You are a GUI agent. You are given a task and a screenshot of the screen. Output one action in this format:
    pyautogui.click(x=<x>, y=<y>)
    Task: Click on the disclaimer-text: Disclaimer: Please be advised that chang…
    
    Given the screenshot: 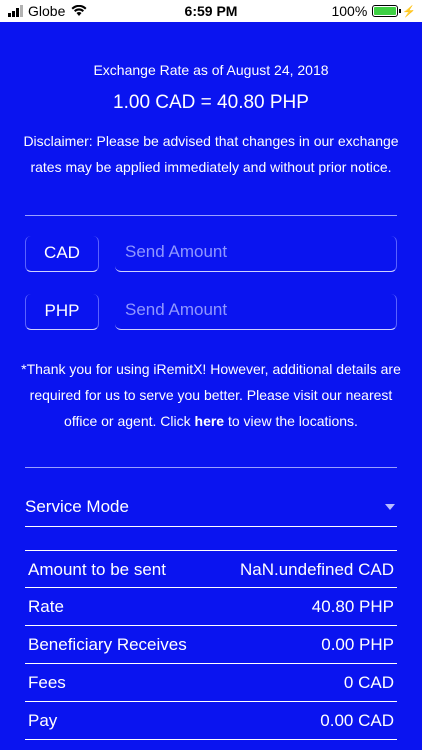 What is the action you would take?
    pyautogui.click(x=211, y=154)
    